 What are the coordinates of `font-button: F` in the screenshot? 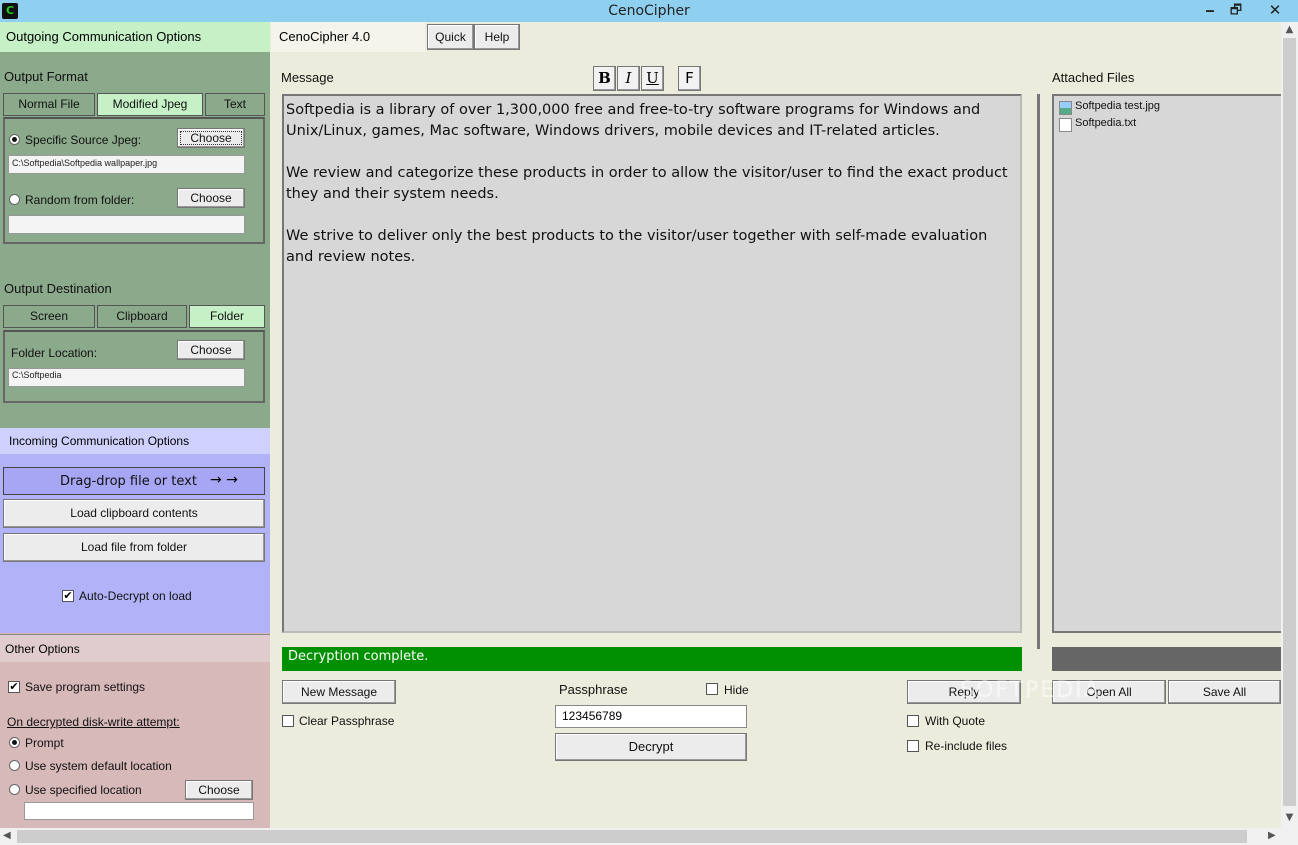 It's located at (689, 78).